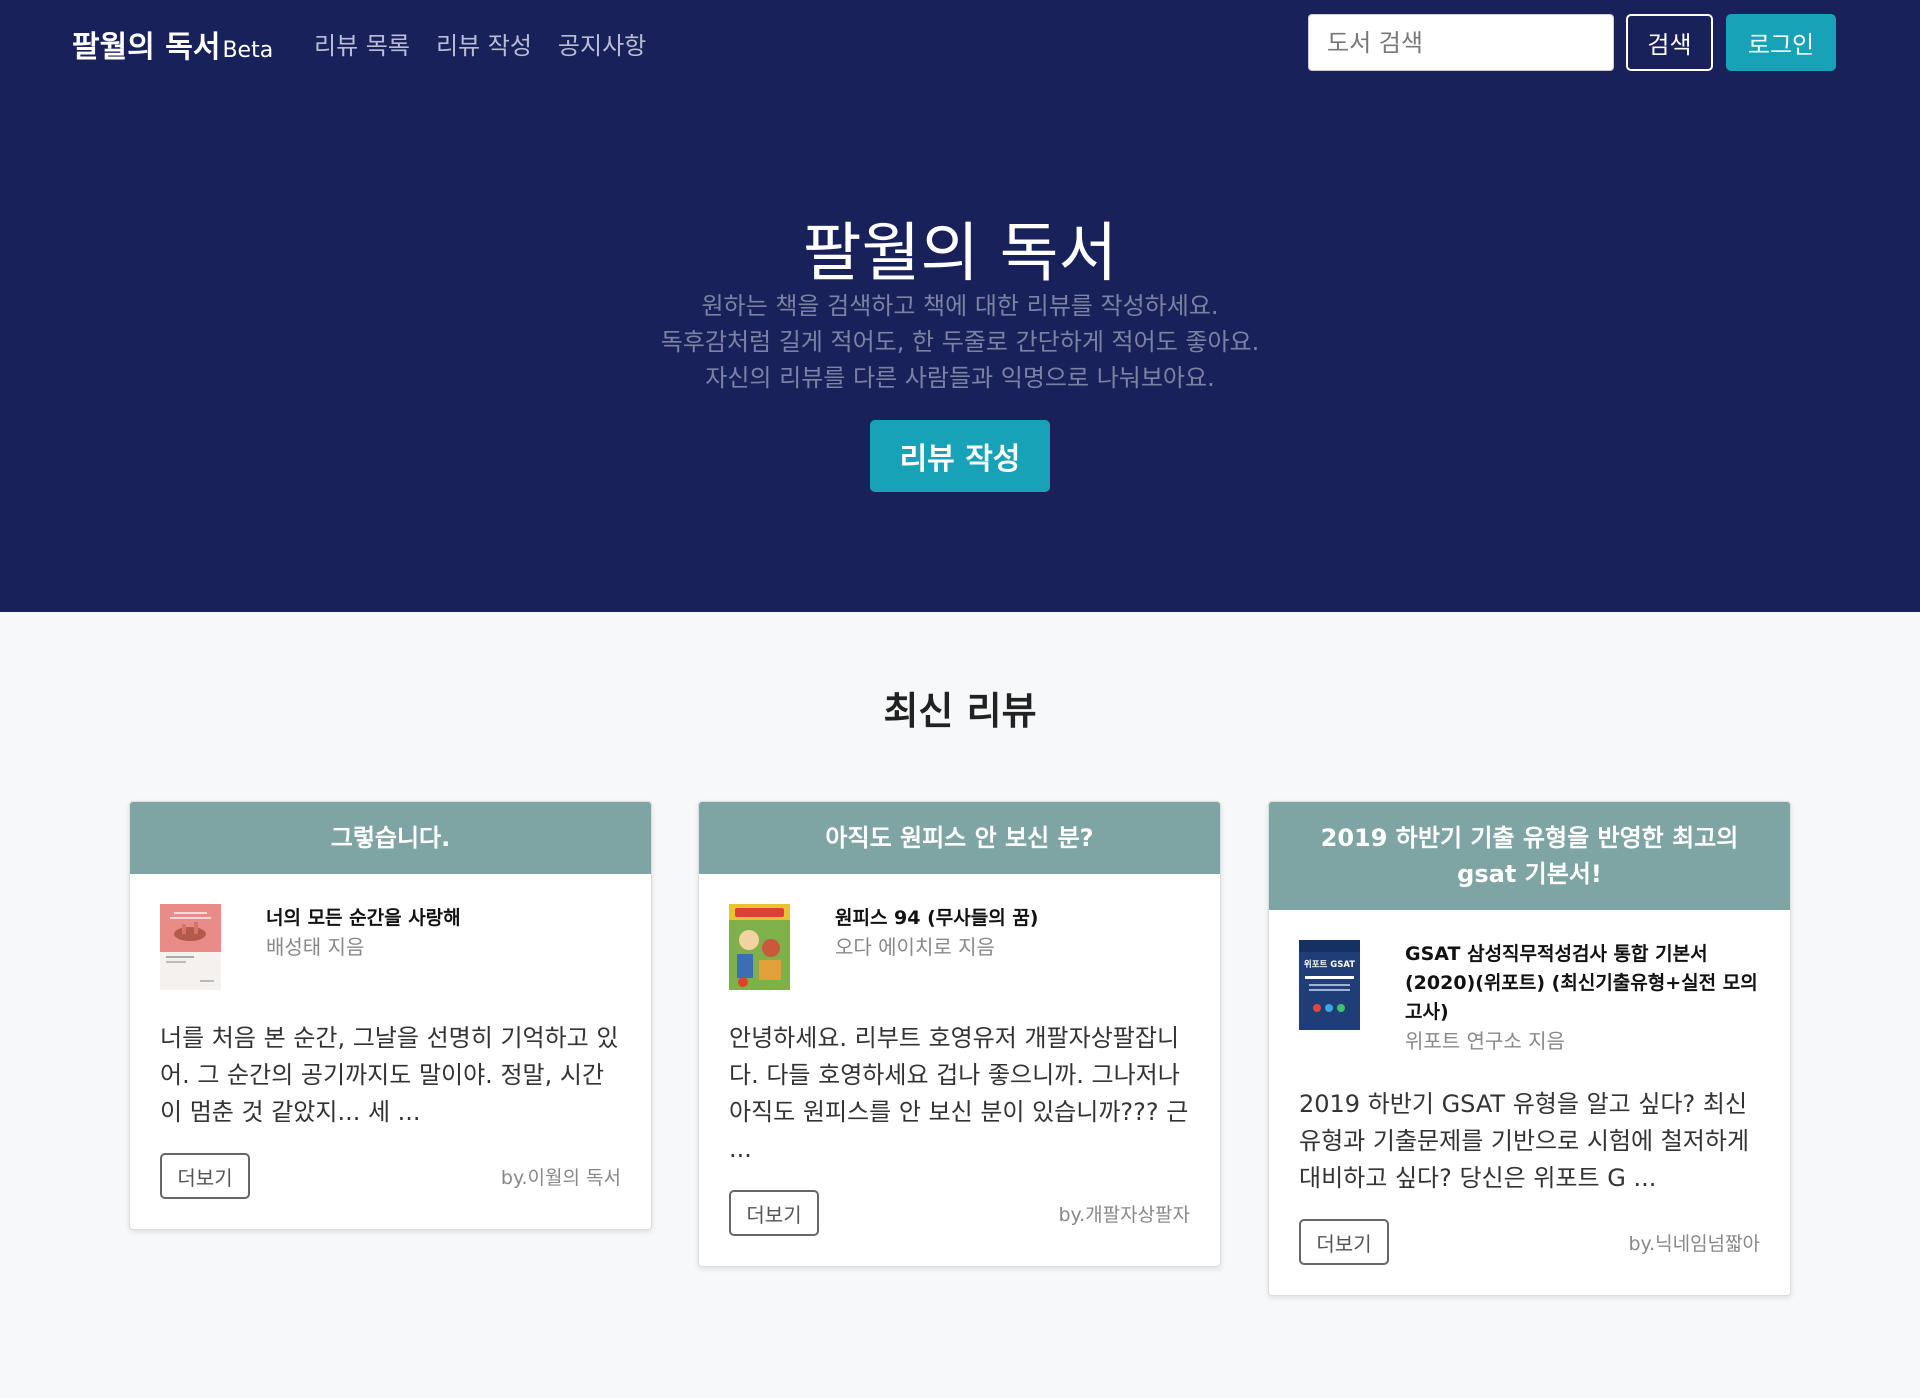 The image size is (1920, 1398). I want to click on reviewer-name: by.이월의 독서, so click(560, 1177).